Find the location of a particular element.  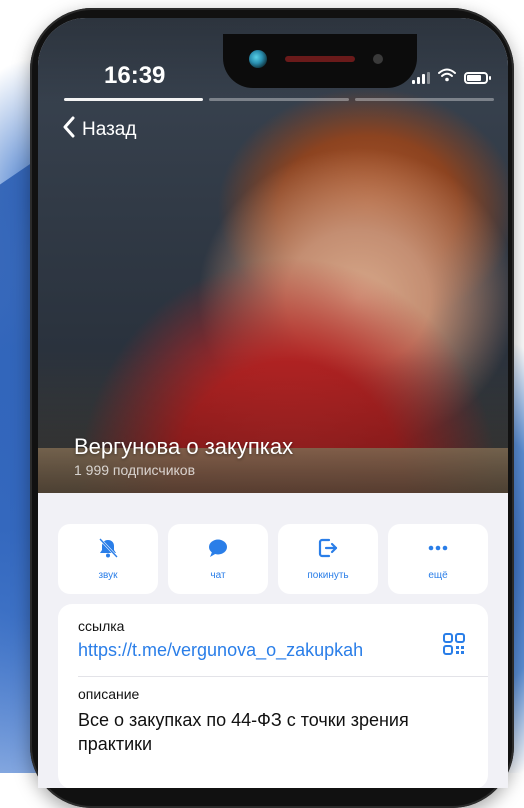

story-progress is located at coordinates (279, 99).